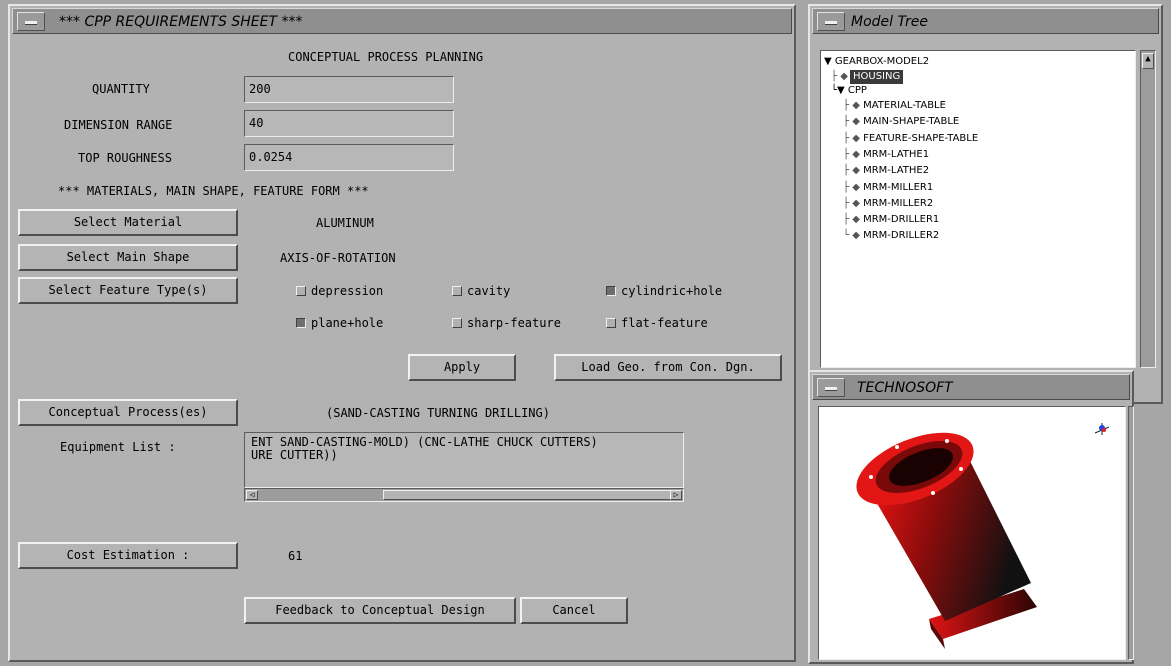  Describe the element at coordinates (128, 257) in the screenshot. I see `select-main-shape-button: Select Main Shape` at that location.